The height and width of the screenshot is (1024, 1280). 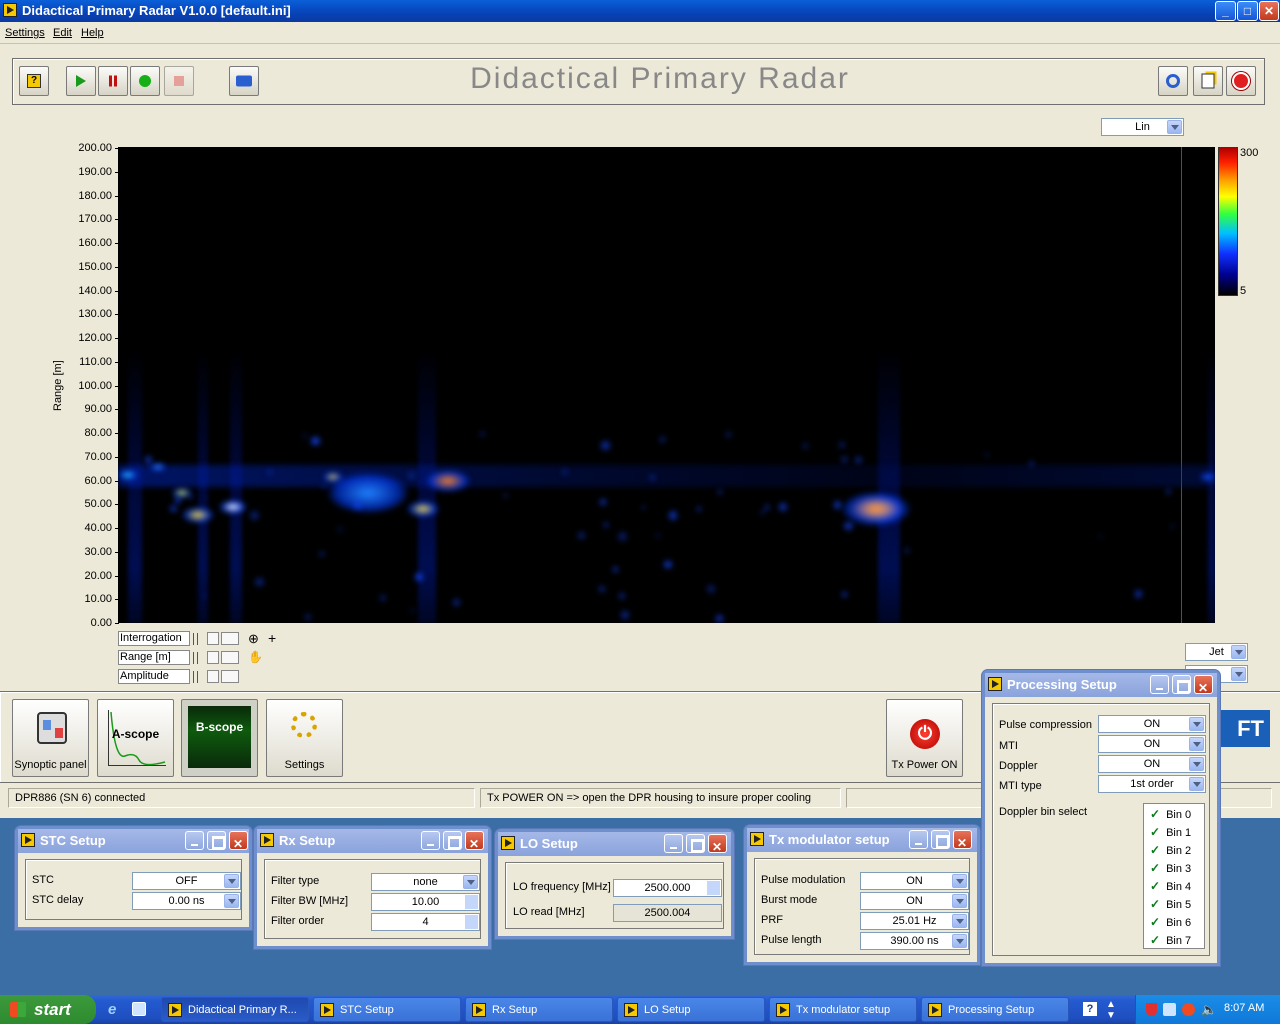 I want to click on security-icon, so click(x=1188, y=1009).